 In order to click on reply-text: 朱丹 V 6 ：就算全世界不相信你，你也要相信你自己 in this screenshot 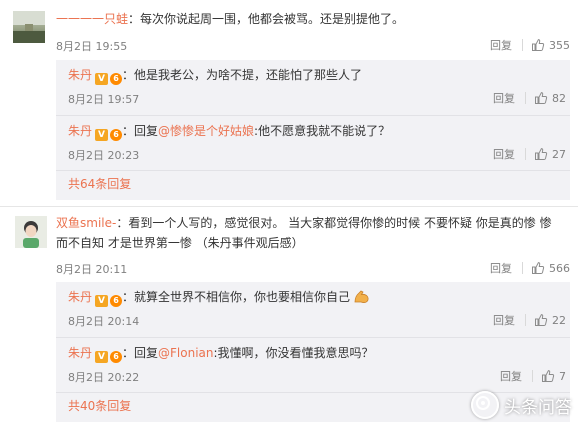, I will do `click(314, 297)`.